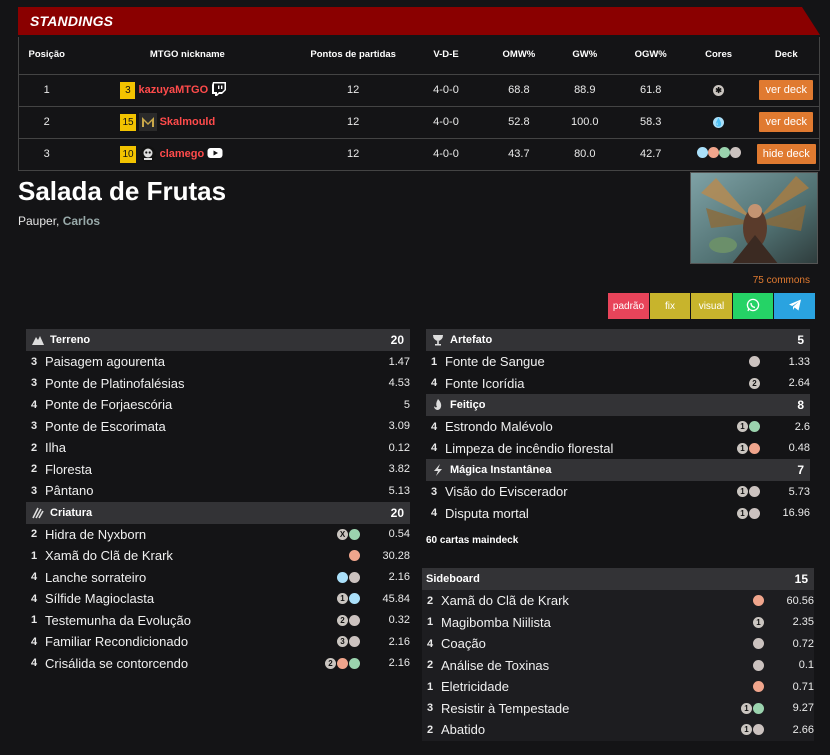  What do you see at coordinates (419, 21) in the screenshot?
I see `standings-banner: STANDINGS` at bounding box center [419, 21].